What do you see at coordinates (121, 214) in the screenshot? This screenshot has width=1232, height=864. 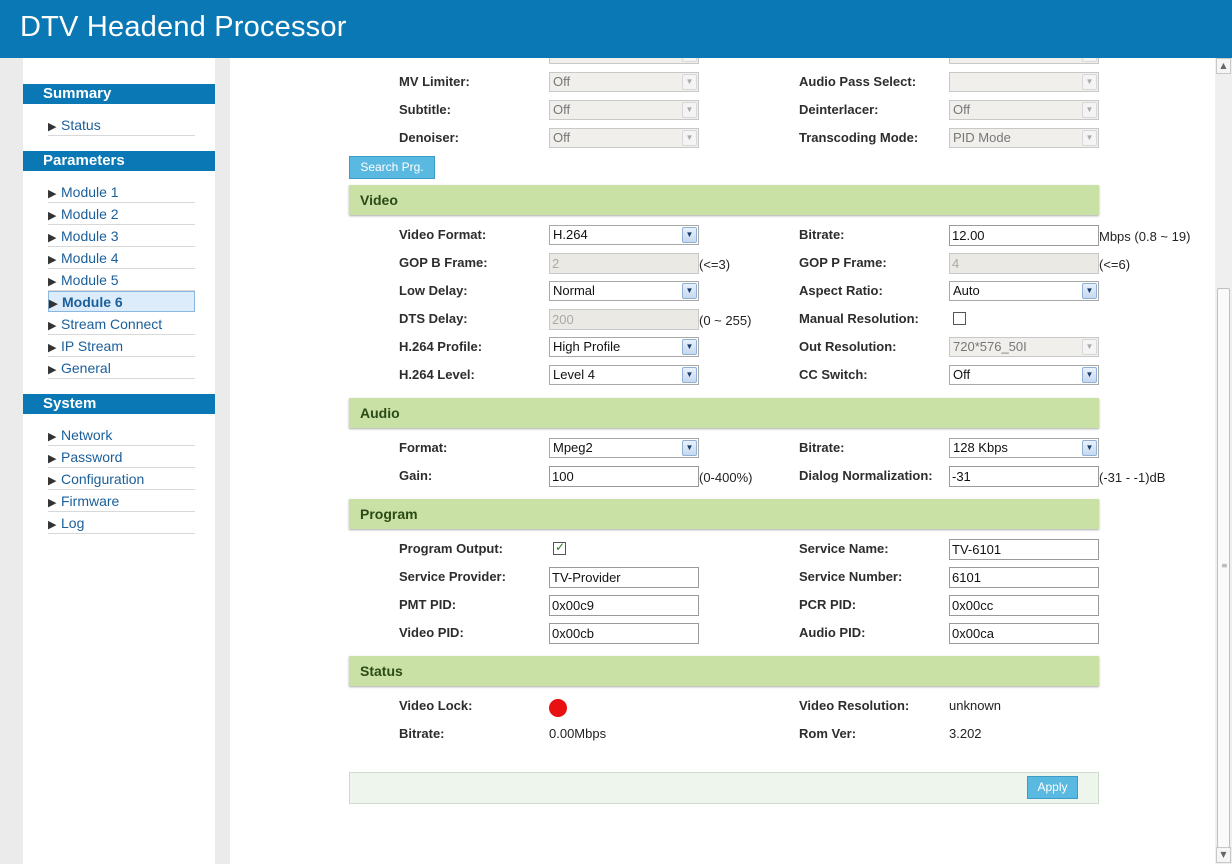 I see `sidebar-item-module-2: ▶ Module 2` at bounding box center [121, 214].